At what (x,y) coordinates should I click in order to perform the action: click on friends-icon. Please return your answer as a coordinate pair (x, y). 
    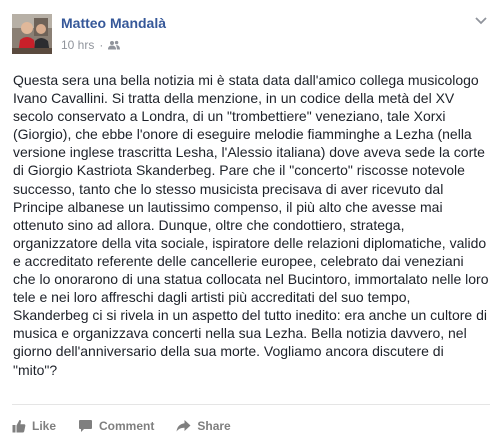
    Looking at the image, I should click on (114, 45).